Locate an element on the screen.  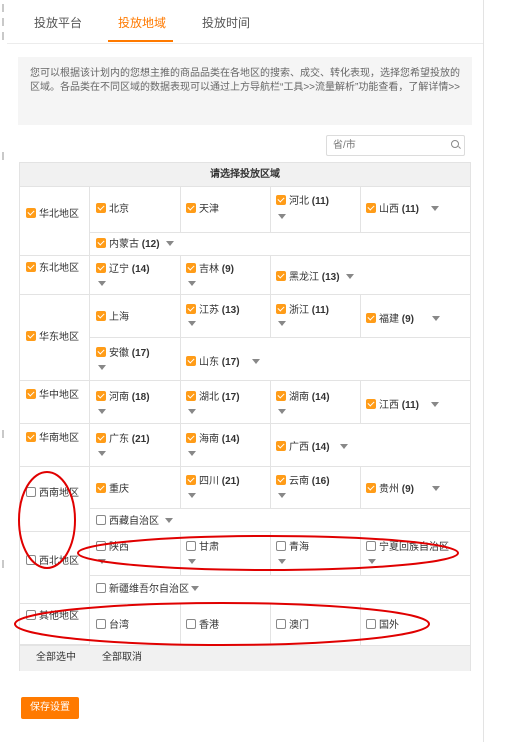
province-guangxi: 广西 (14) is located at coordinates (312, 447).